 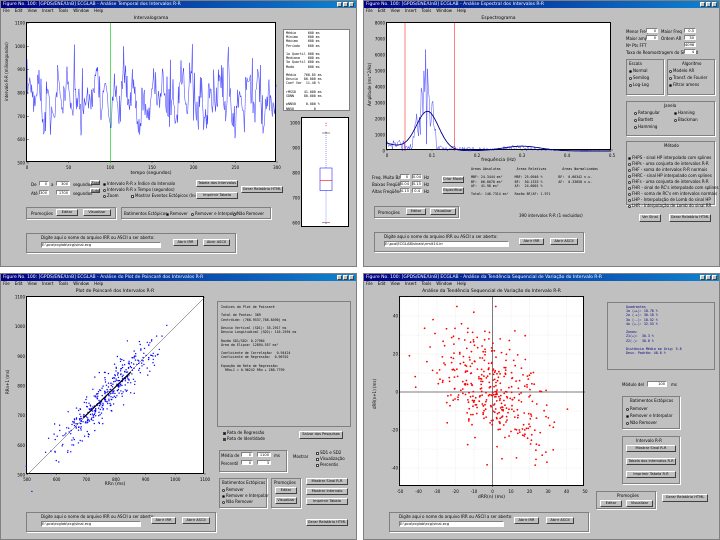 I want to click on radio-win-bartlett: Bartlett, so click(x=643, y=119).